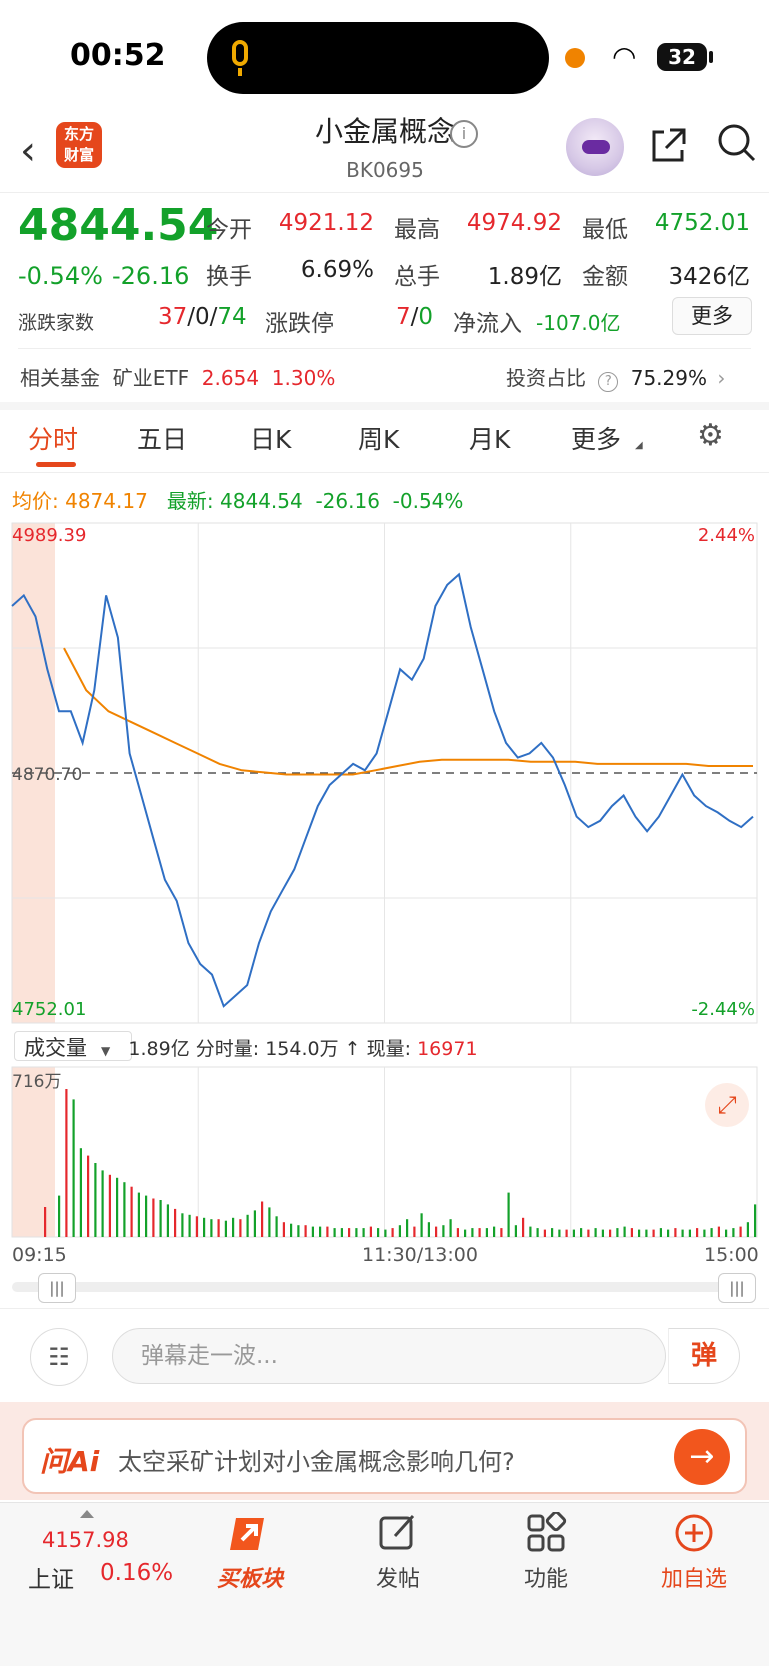 Image resolution: width=769 pixels, height=1666 pixels. Describe the element at coordinates (177, 376) in the screenshot. I see `related-fund-row: 相关基金 矿业ETF 2.654 1.30%` at that location.